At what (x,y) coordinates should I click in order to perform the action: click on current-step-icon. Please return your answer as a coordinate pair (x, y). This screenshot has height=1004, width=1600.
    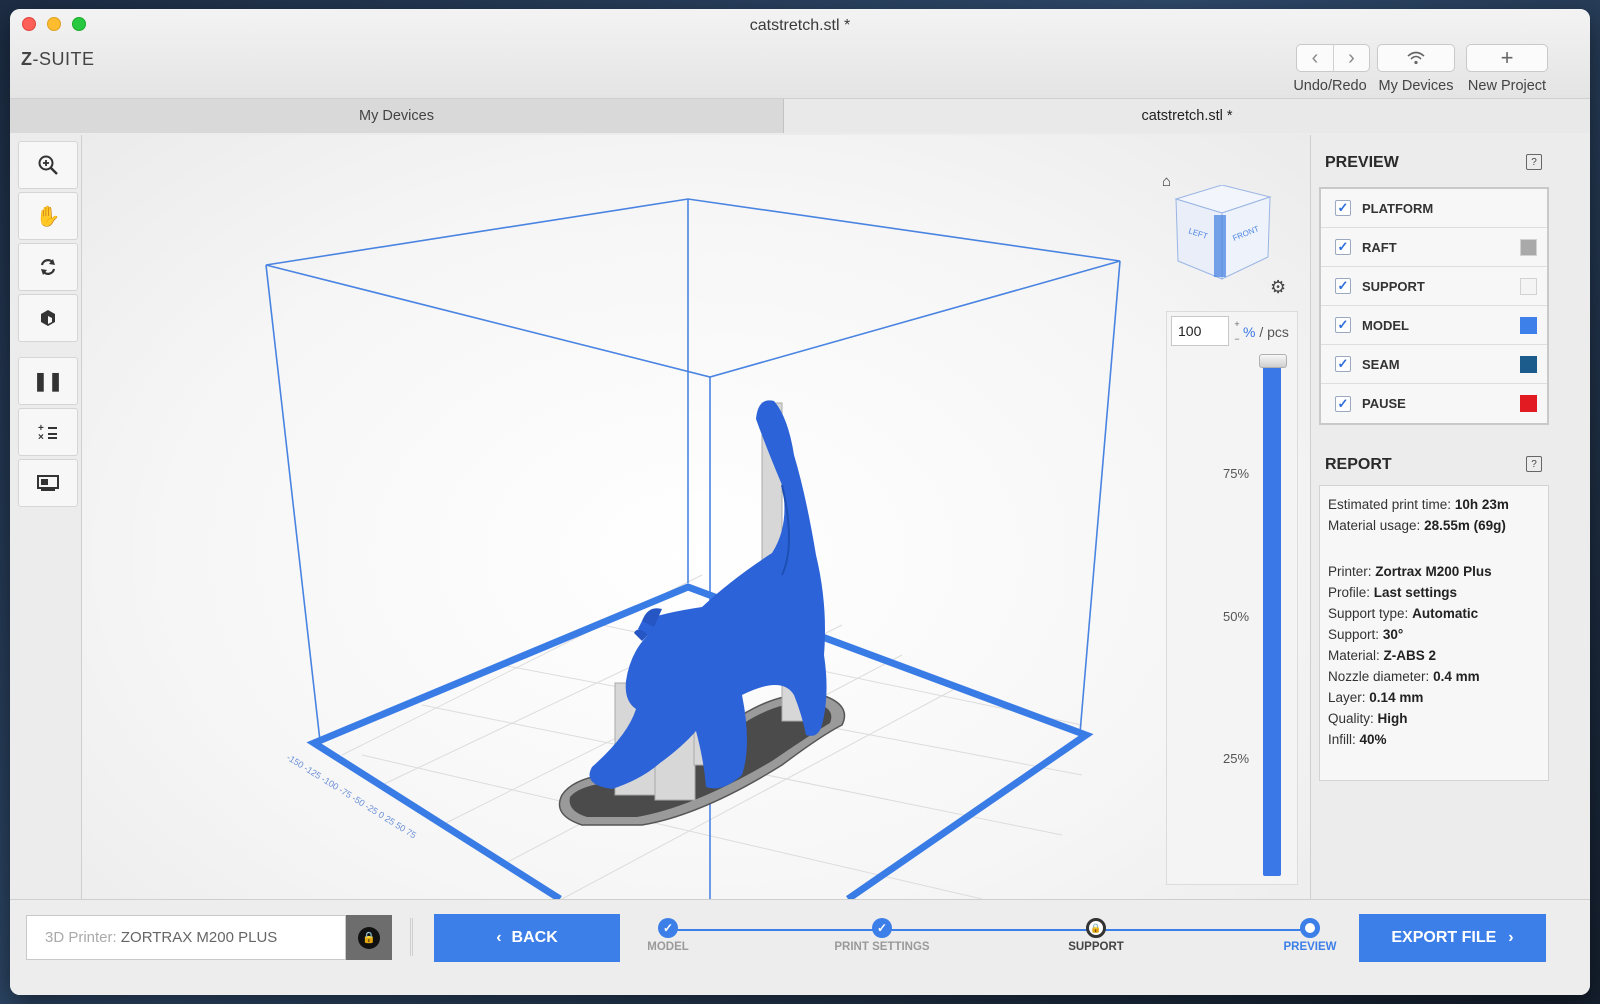
    Looking at the image, I should click on (1310, 928).